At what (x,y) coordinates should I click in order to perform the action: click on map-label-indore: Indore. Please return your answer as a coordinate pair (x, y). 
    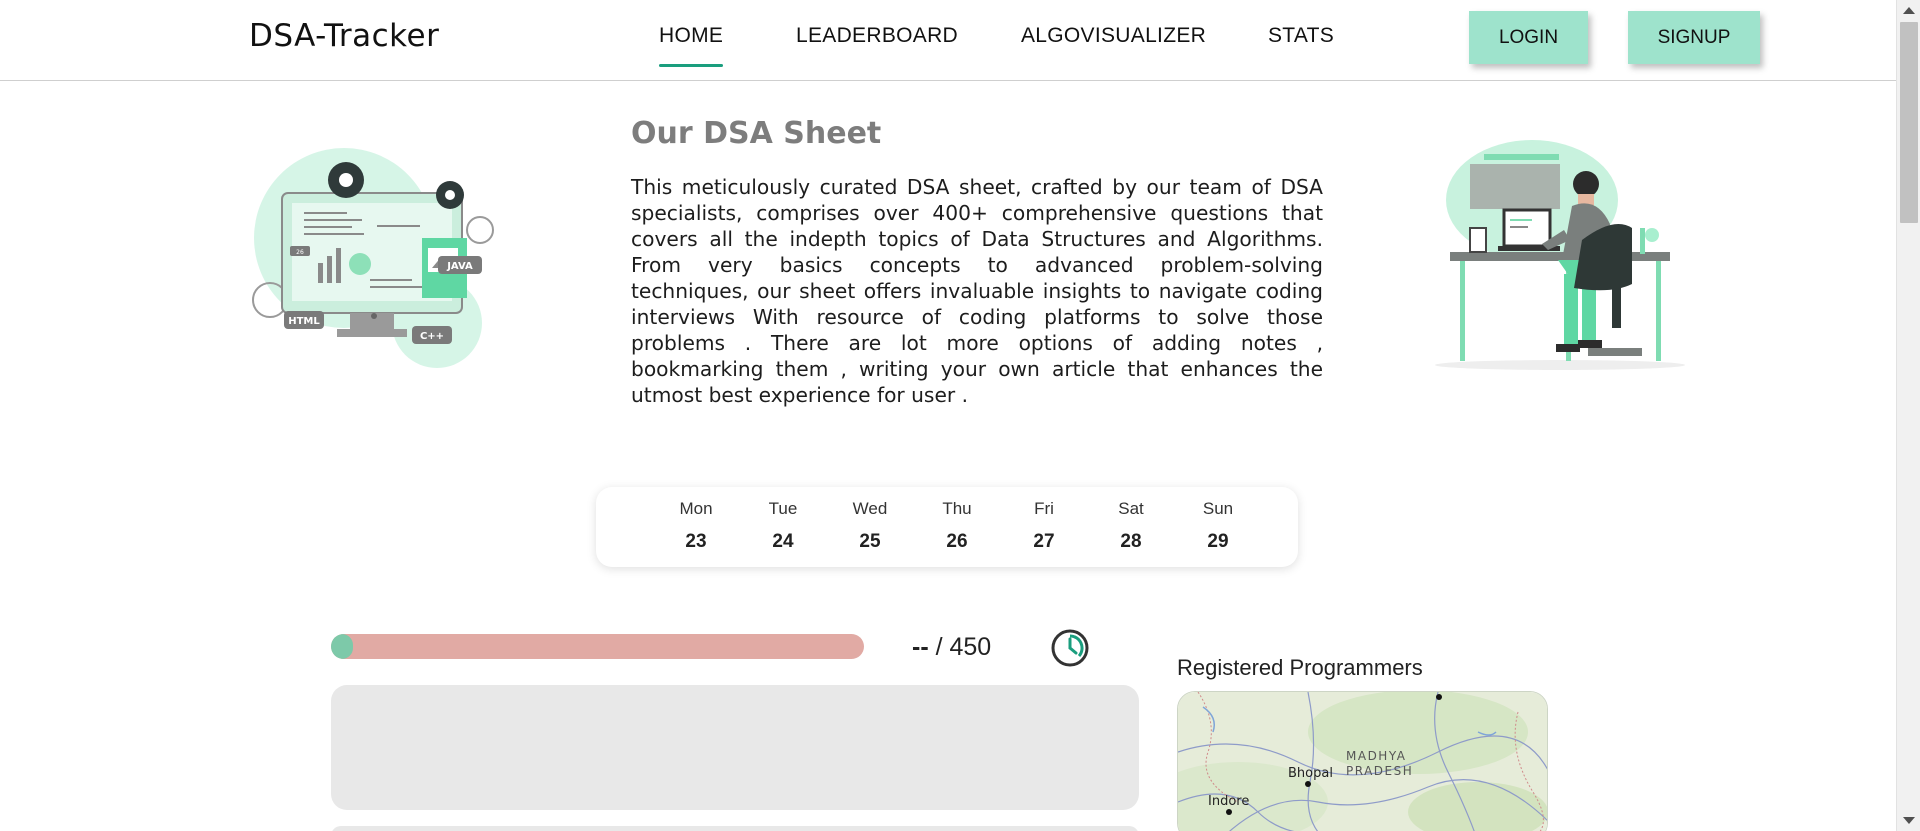
    Looking at the image, I should click on (1228, 801).